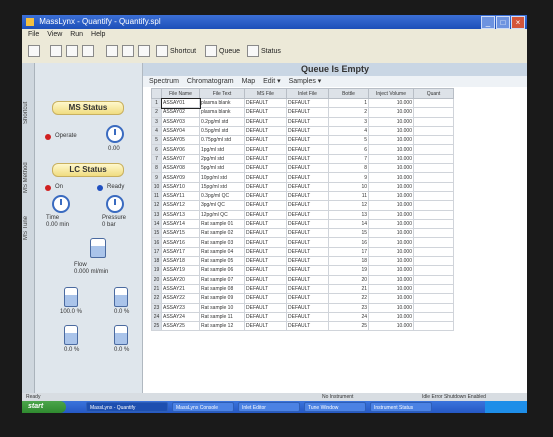 The height and width of the screenshot is (437, 553). What do you see at coordinates (28, 178) in the screenshot?
I see `side-tab-ms-method: MS Method` at bounding box center [28, 178].